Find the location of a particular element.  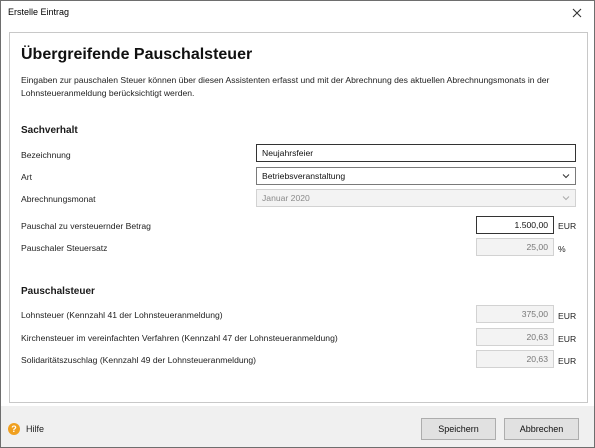

kirchensteuer-unit: EUR is located at coordinates (567, 339).